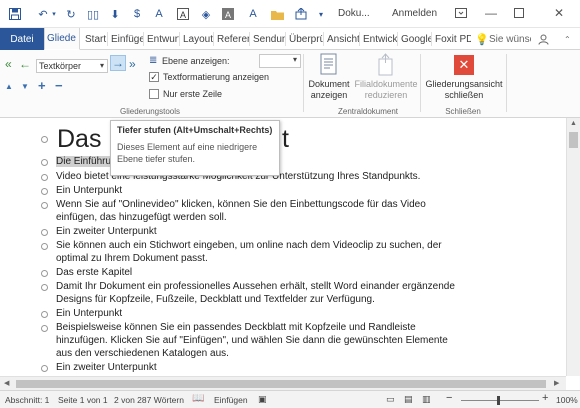 This screenshot has width=580, height=408. I want to click on first-line-only-checkbox, so click(154, 94).